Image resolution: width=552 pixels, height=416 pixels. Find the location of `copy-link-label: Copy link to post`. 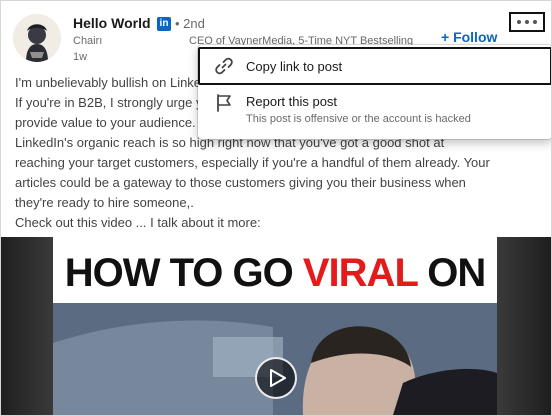

copy-link-label: Copy link to post is located at coordinates (294, 66).